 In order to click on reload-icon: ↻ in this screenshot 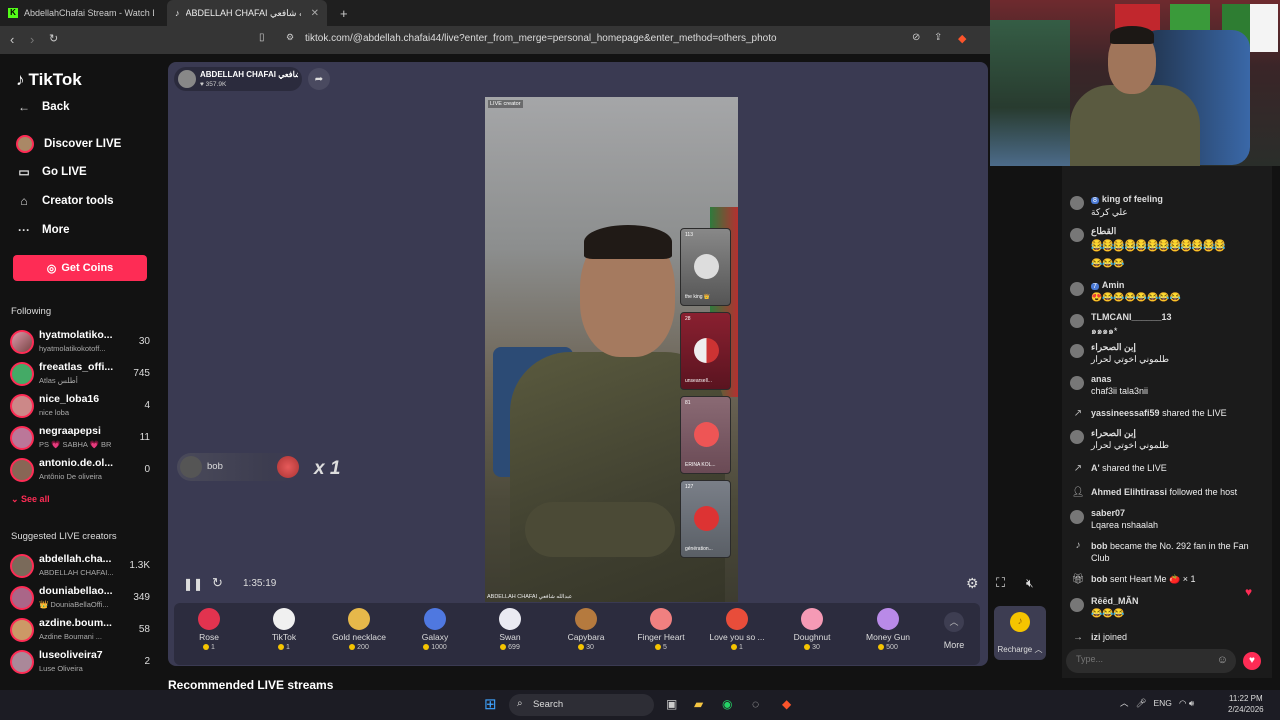, I will do `click(53, 38)`.